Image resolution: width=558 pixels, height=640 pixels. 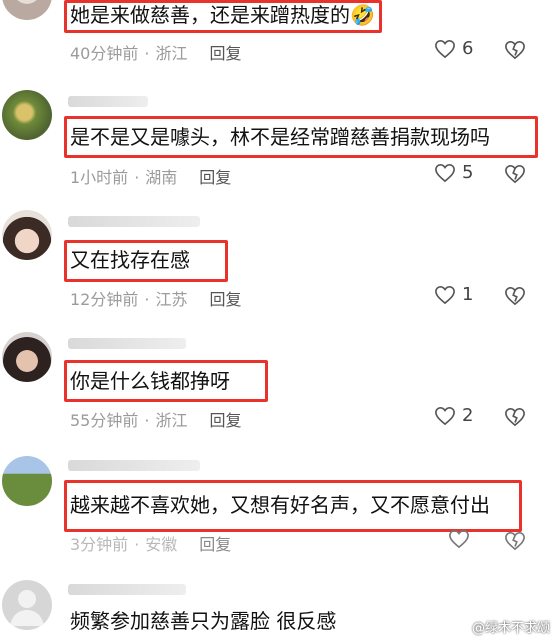 I want to click on comment-time: 1小时前, so click(x=99, y=177).